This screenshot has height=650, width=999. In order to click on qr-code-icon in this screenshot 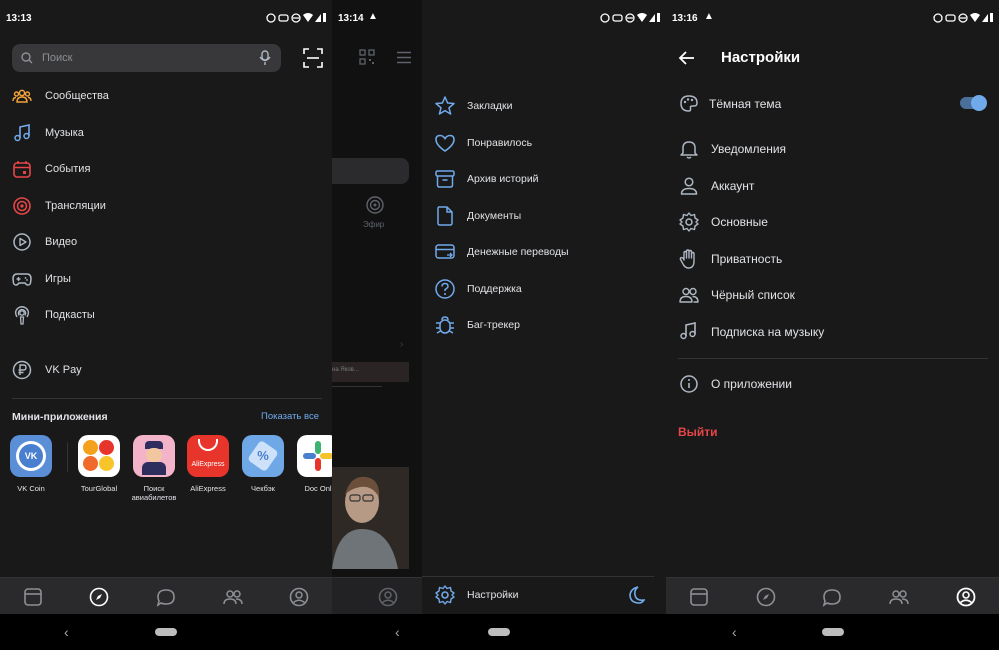, I will do `click(367, 57)`.